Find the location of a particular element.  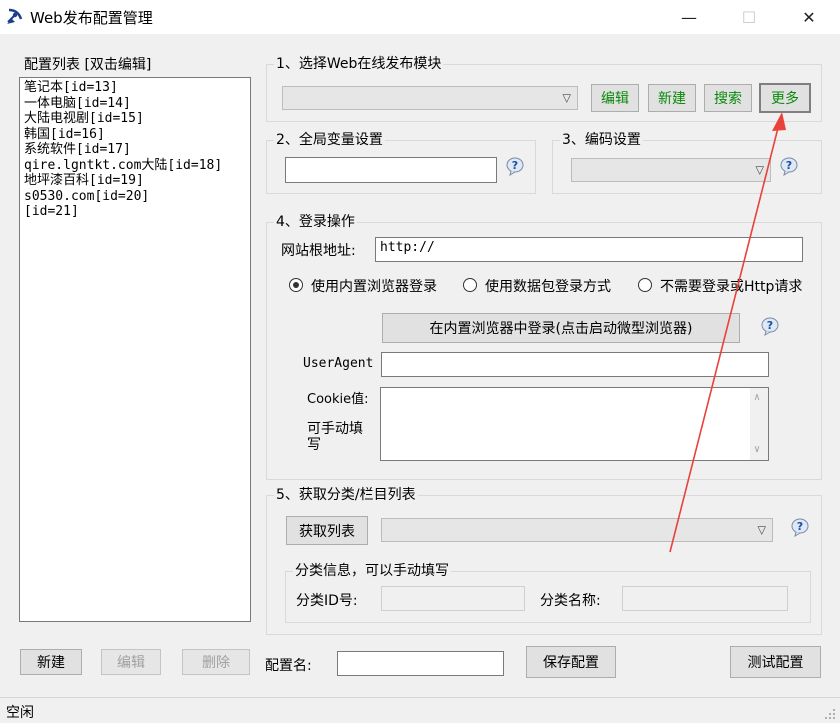

config-list-label: 配置列表 [双击编辑] is located at coordinates (88, 65).